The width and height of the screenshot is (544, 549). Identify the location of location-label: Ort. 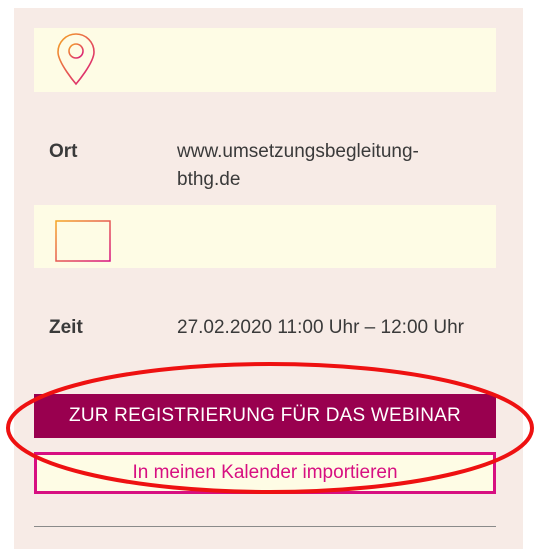
(63, 151).